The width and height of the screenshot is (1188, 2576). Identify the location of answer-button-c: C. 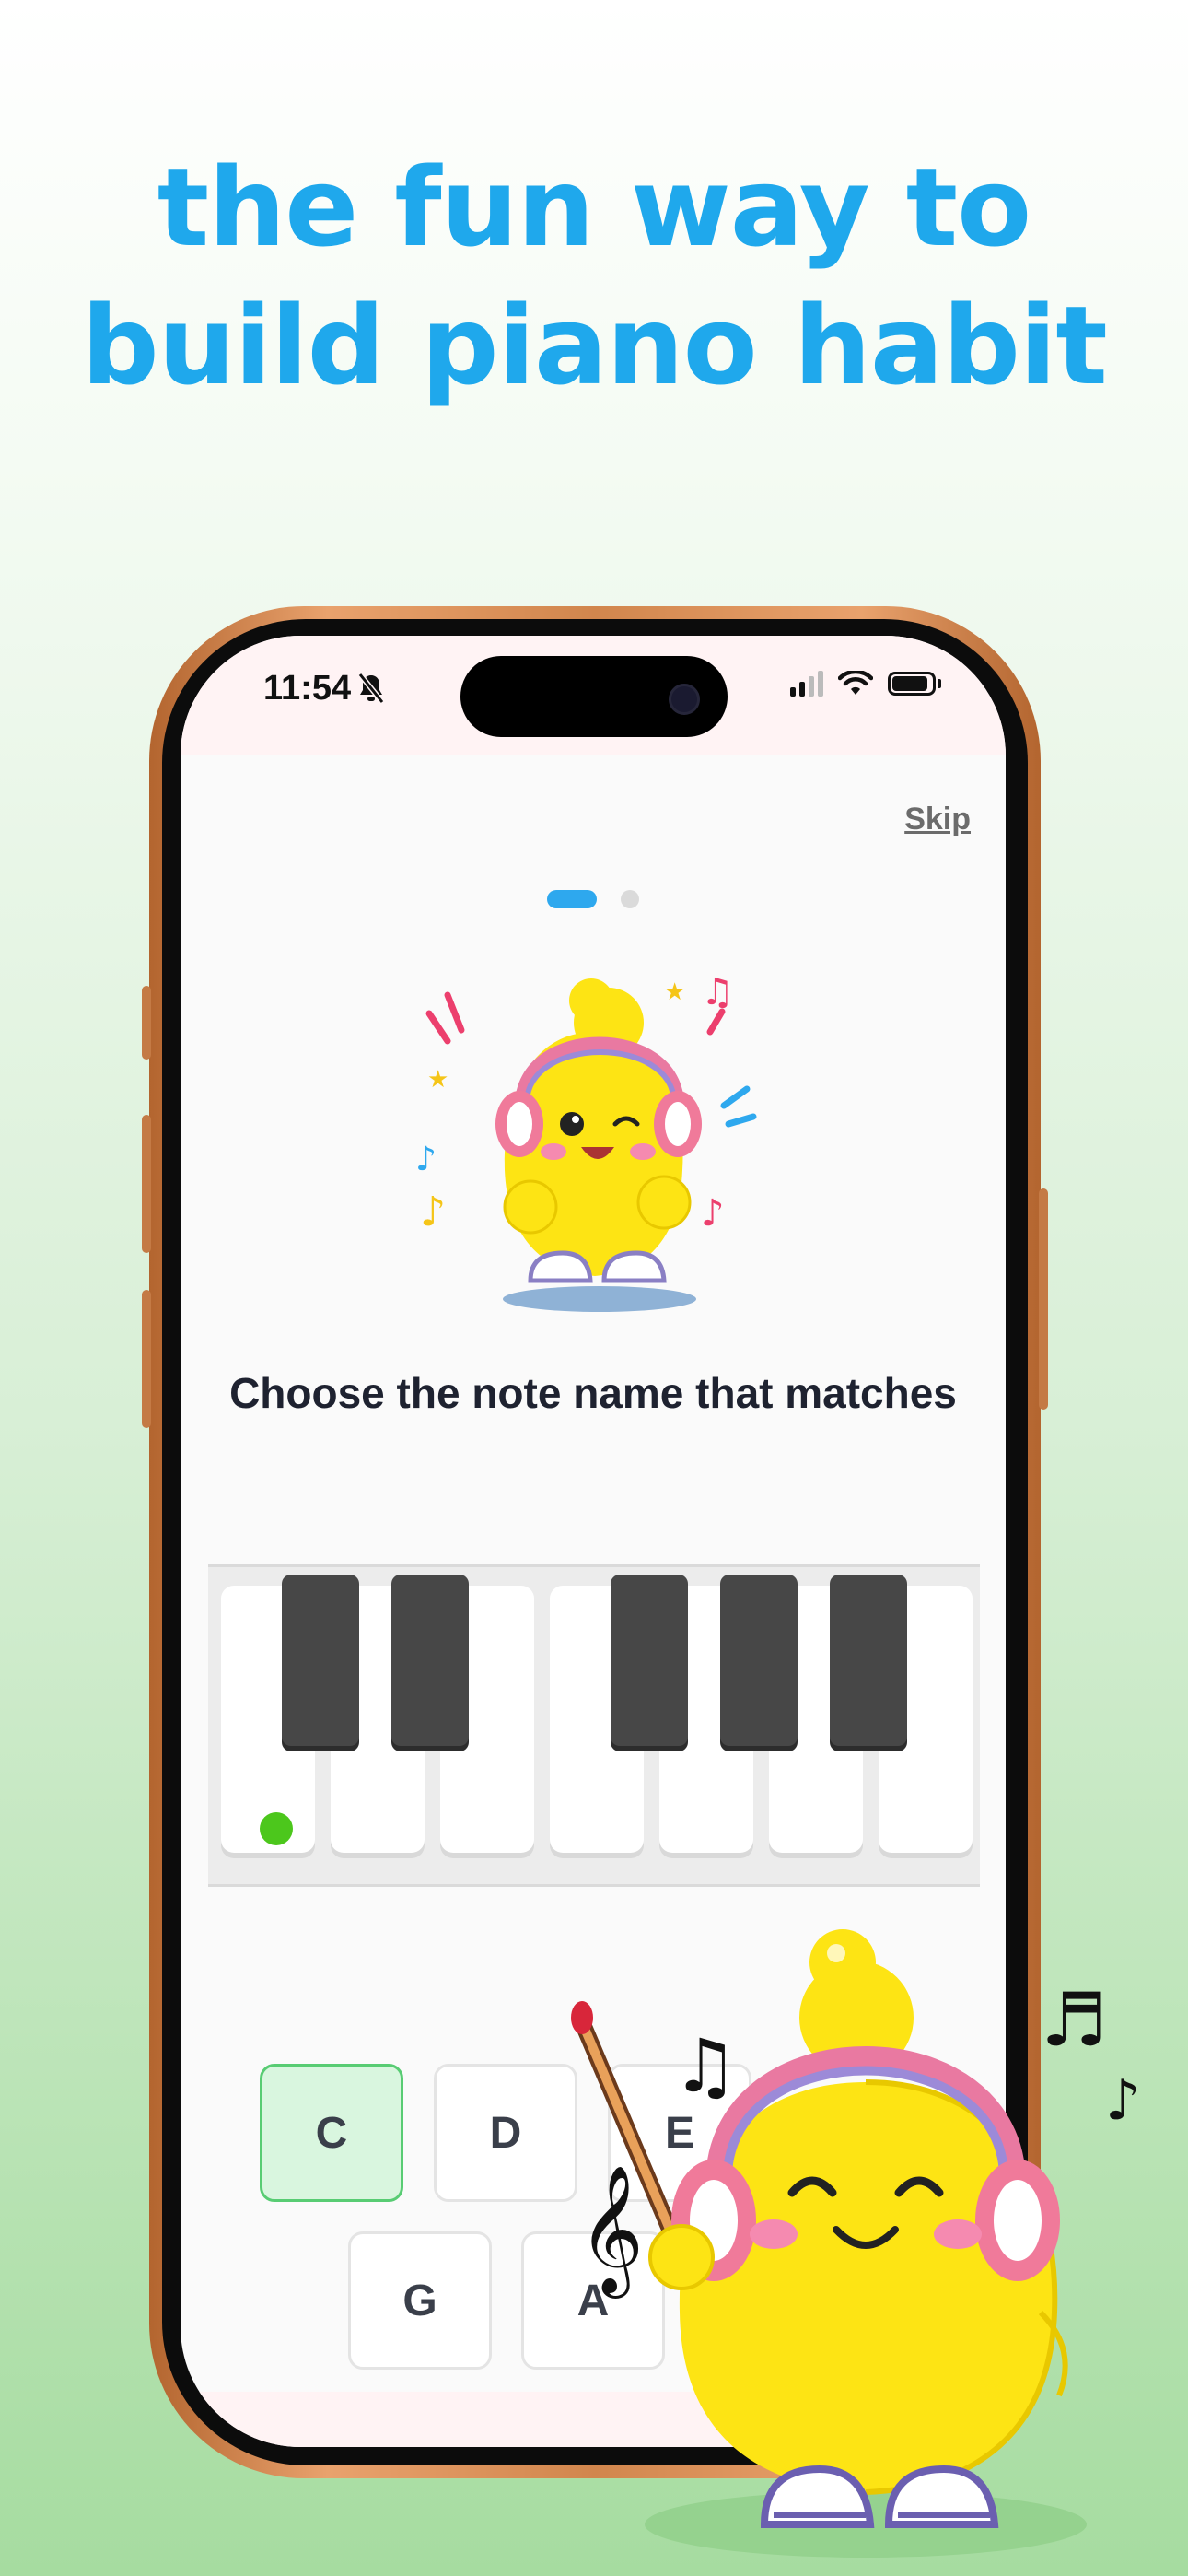
(331, 2133).